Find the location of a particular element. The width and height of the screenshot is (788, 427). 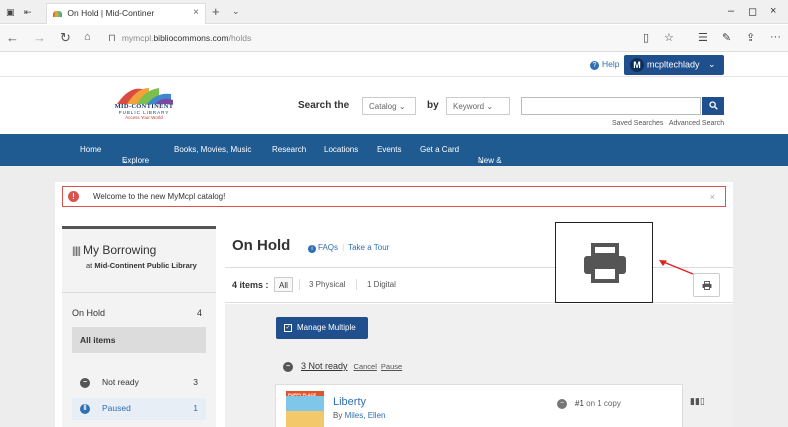

catalog-select: Catalog ⌄ is located at coordinates (389, 106).